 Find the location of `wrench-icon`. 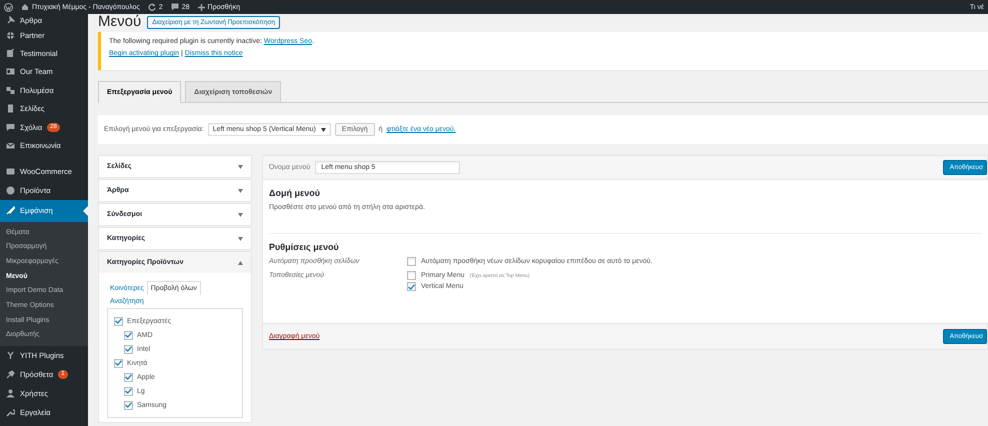

wrench-icon is located at coordinates (10, 413).